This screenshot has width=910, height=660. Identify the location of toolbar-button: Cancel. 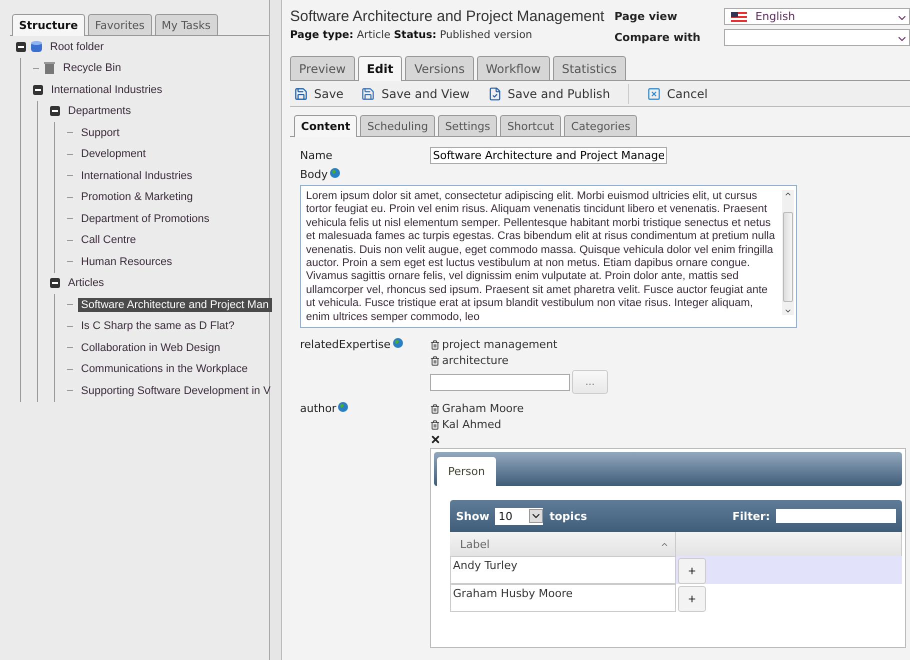
(677, 93).